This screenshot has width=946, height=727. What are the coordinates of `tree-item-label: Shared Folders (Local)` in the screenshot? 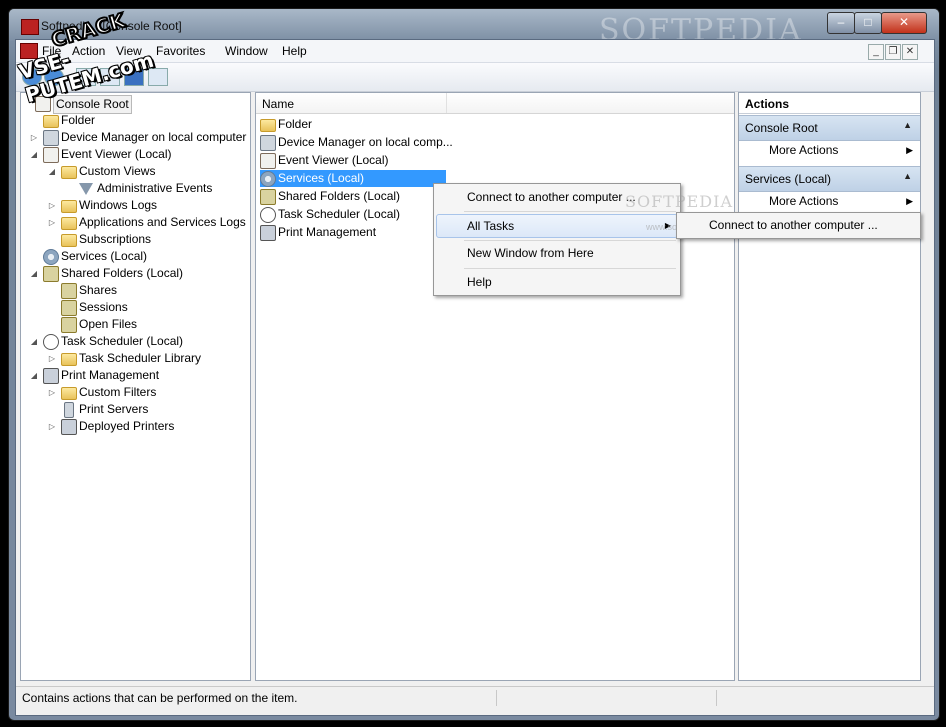 It's located at (122, 273).